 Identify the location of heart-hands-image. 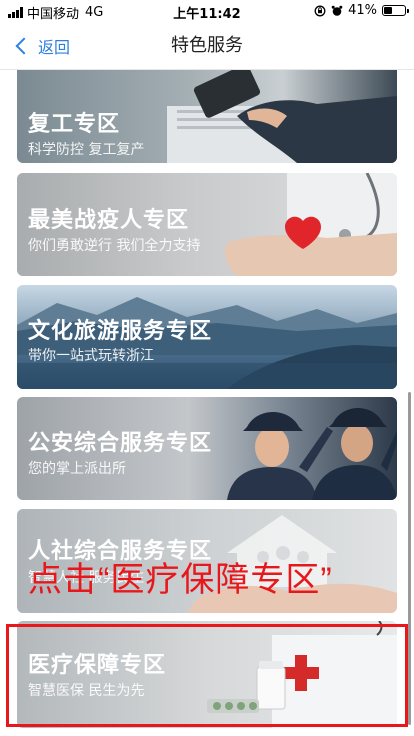
(311, 224).